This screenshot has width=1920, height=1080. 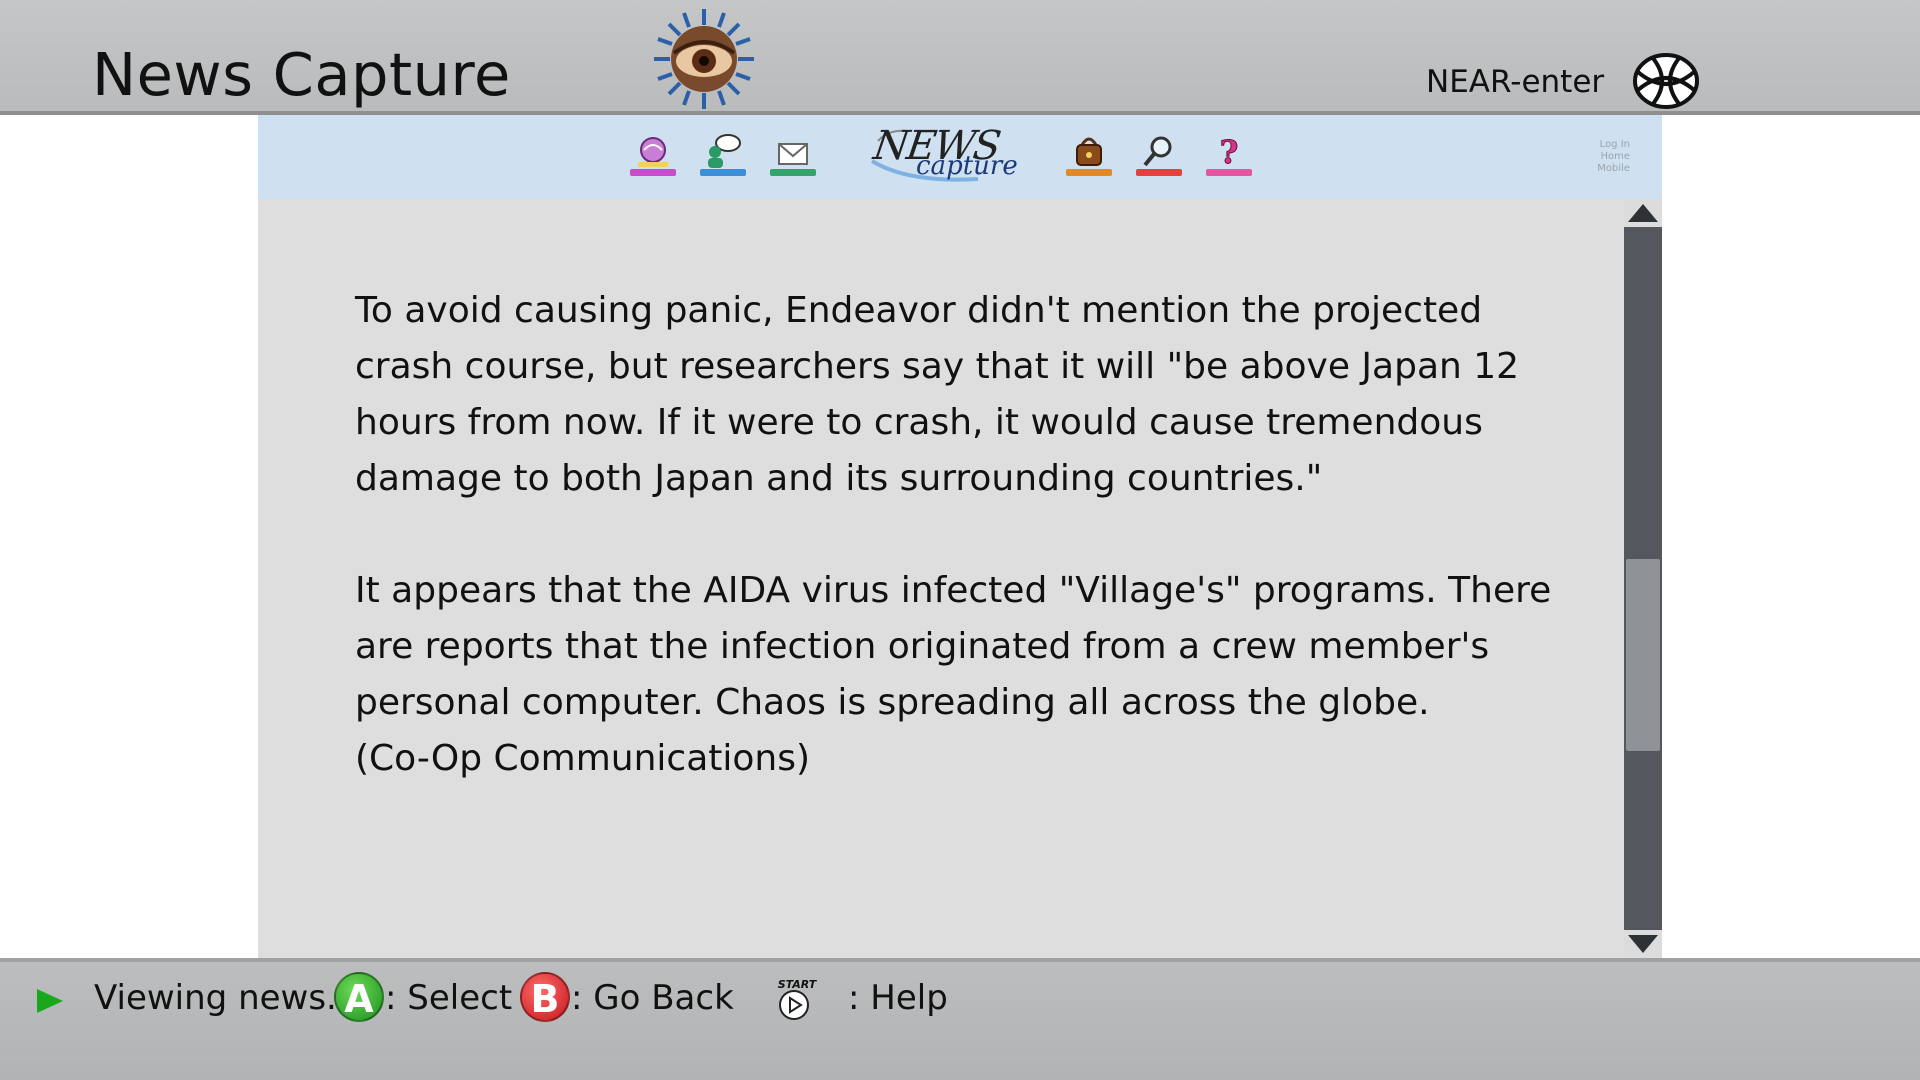 What do you see at coordinates (1590, 169) in the screenshot?
I see `mobile-link: Mobile` at bounding box center [1590, 169].